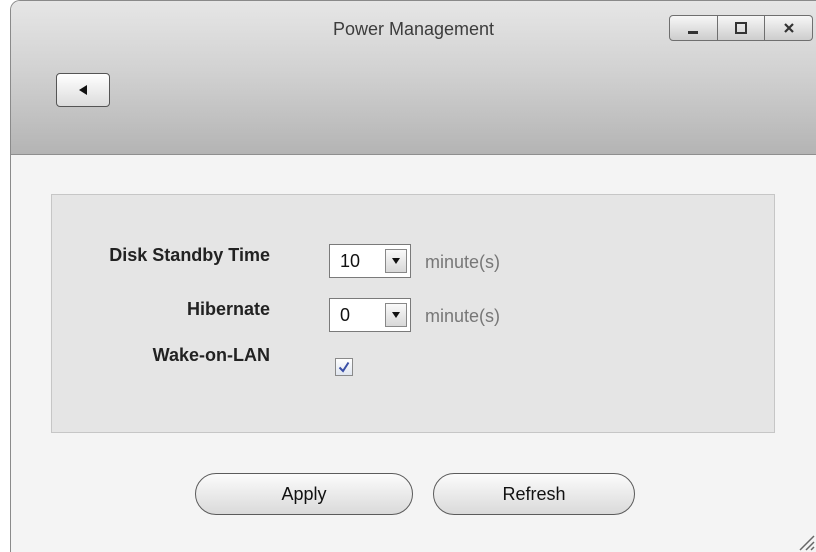  Describe the element at coordinates (370, 261) in the screenshot. I see `disk-standby-select: 10` at that location.